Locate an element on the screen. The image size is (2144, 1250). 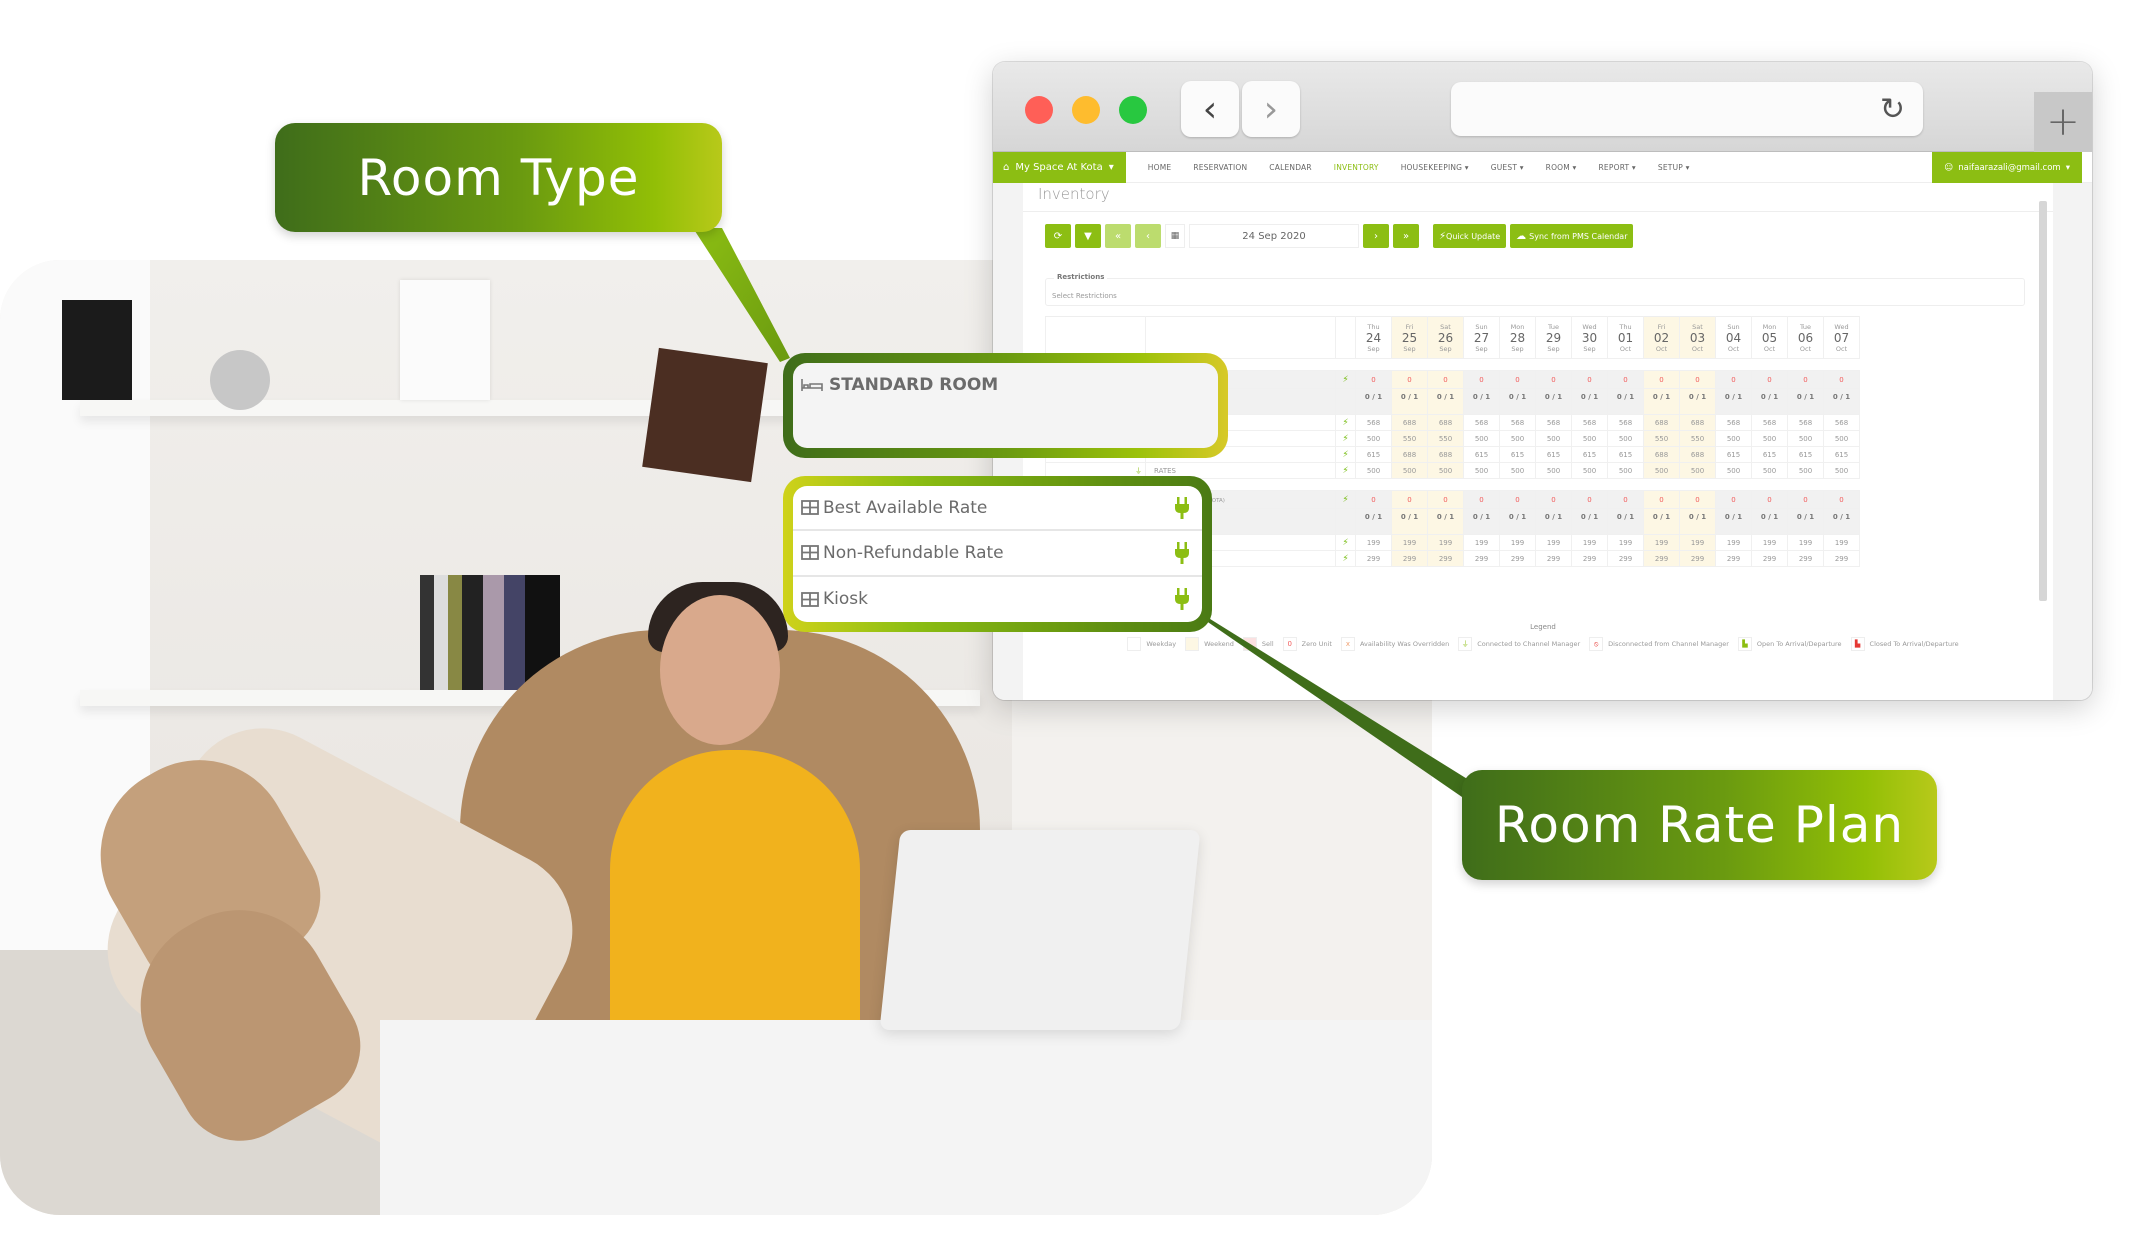
nav-home: HOME is located at coordinates (1160, 167).